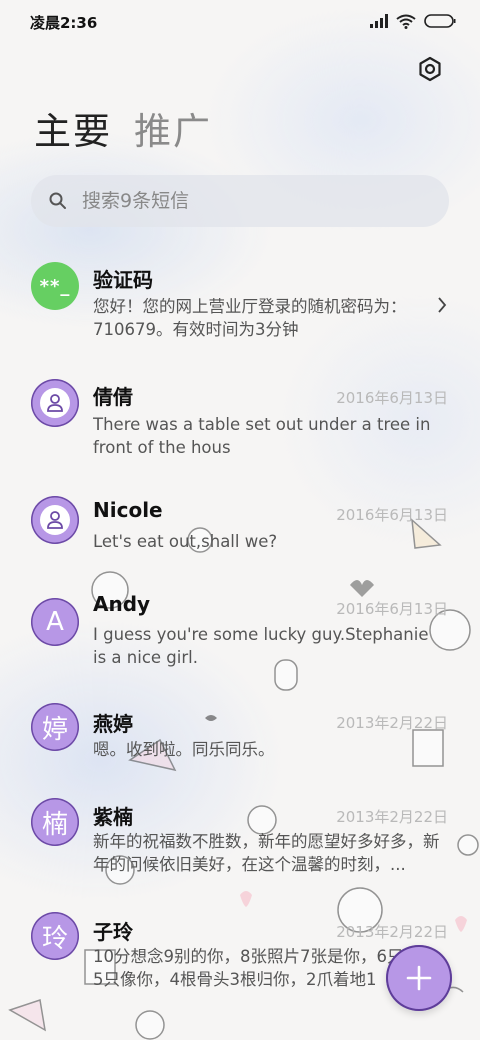  I want to click on contact-name: 子玲, so click(113, 932).